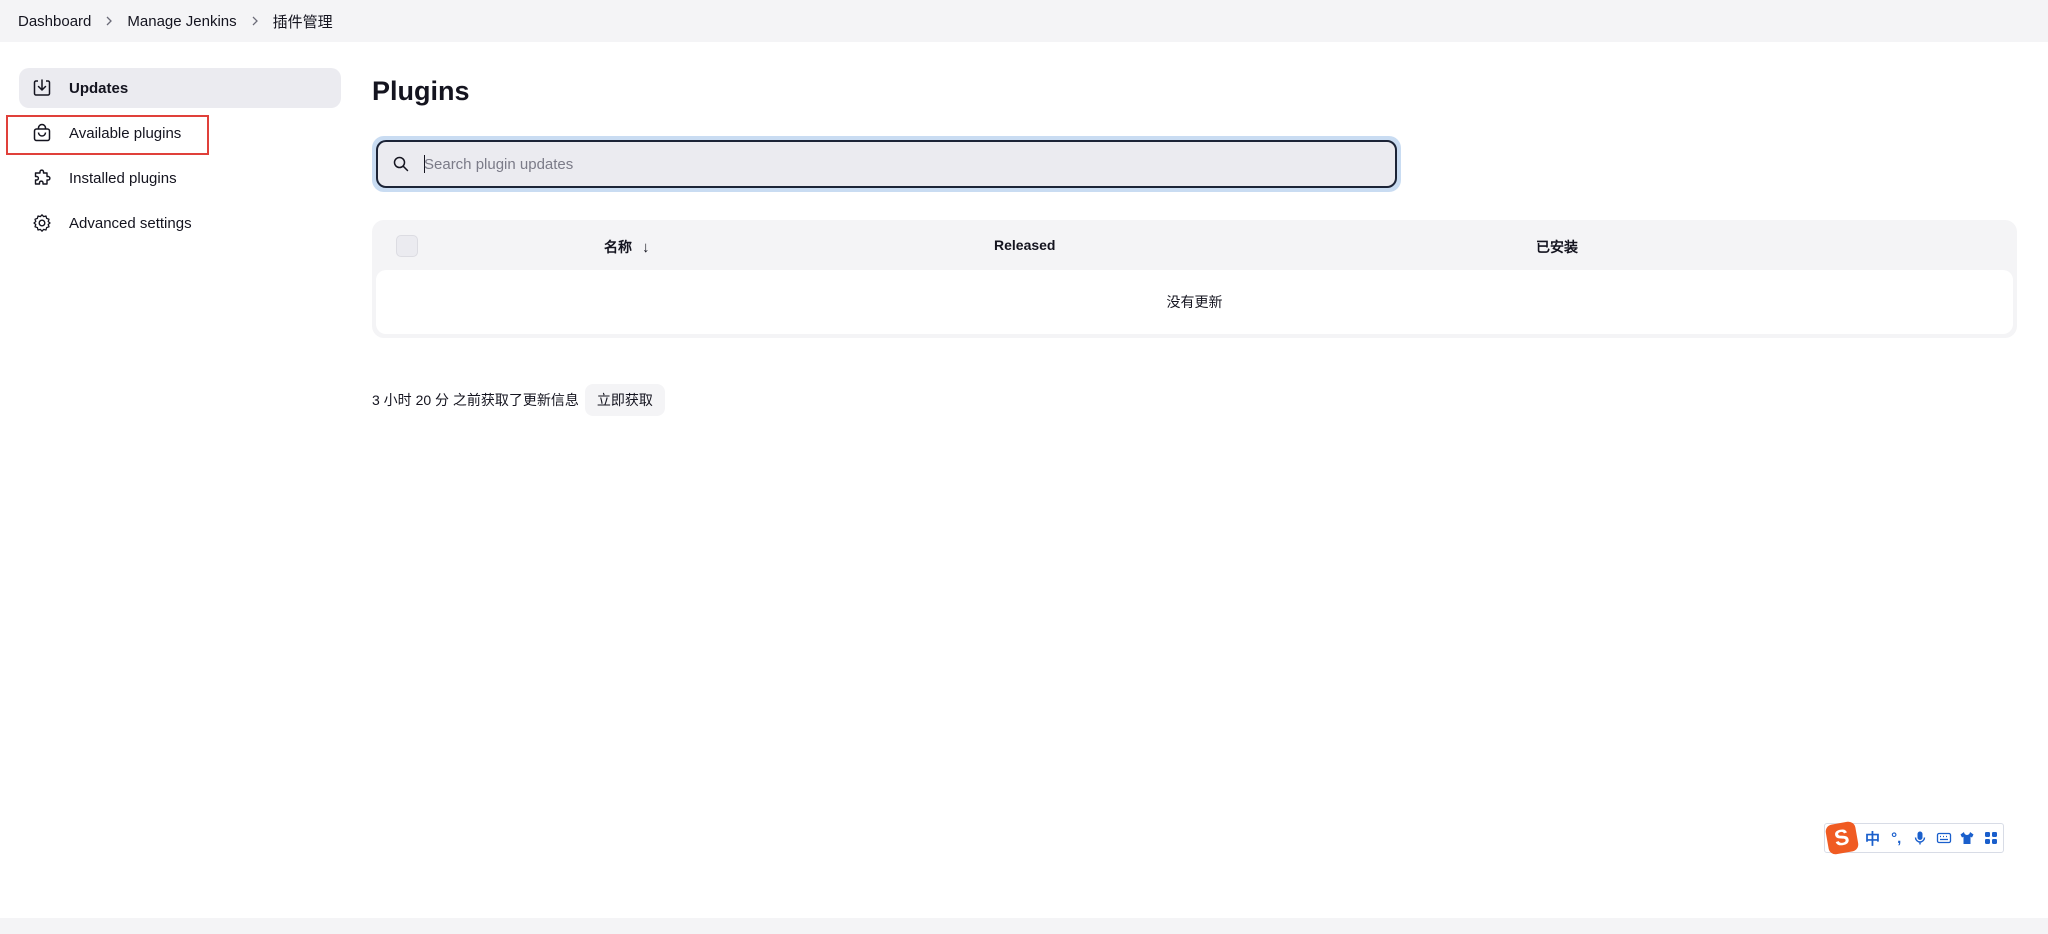 This screenshot has height=934, width=2048. I want to click on sidebar-item-label: Installed plugins, so click(123, 178).